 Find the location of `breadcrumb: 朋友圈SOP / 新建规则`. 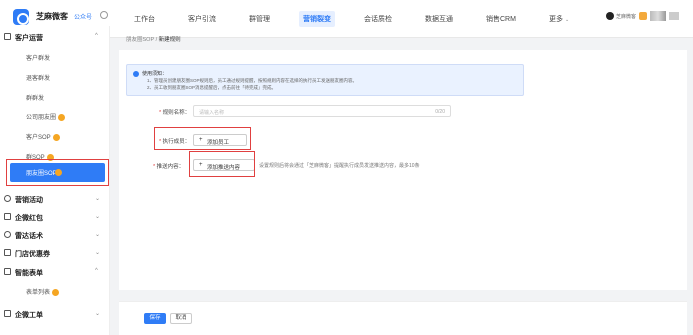

breadcrumb: 朋友圈SOP / 新建规则 is located at coordinates (153, 39).